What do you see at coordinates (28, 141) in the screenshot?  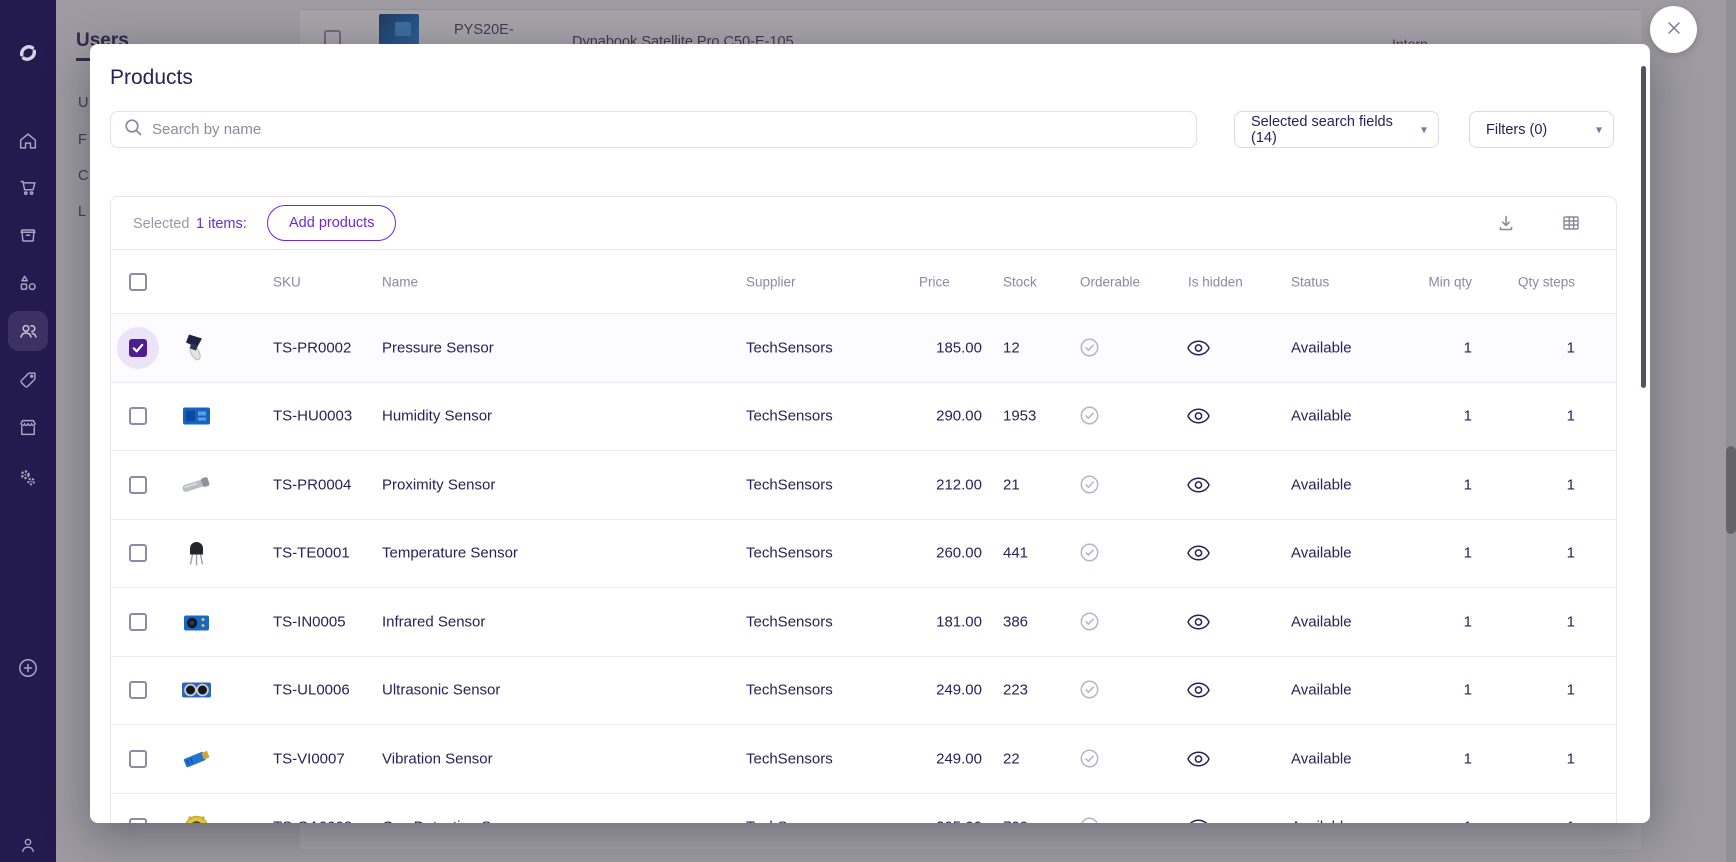 I see `home-icon` at bounding box center [28, 141].